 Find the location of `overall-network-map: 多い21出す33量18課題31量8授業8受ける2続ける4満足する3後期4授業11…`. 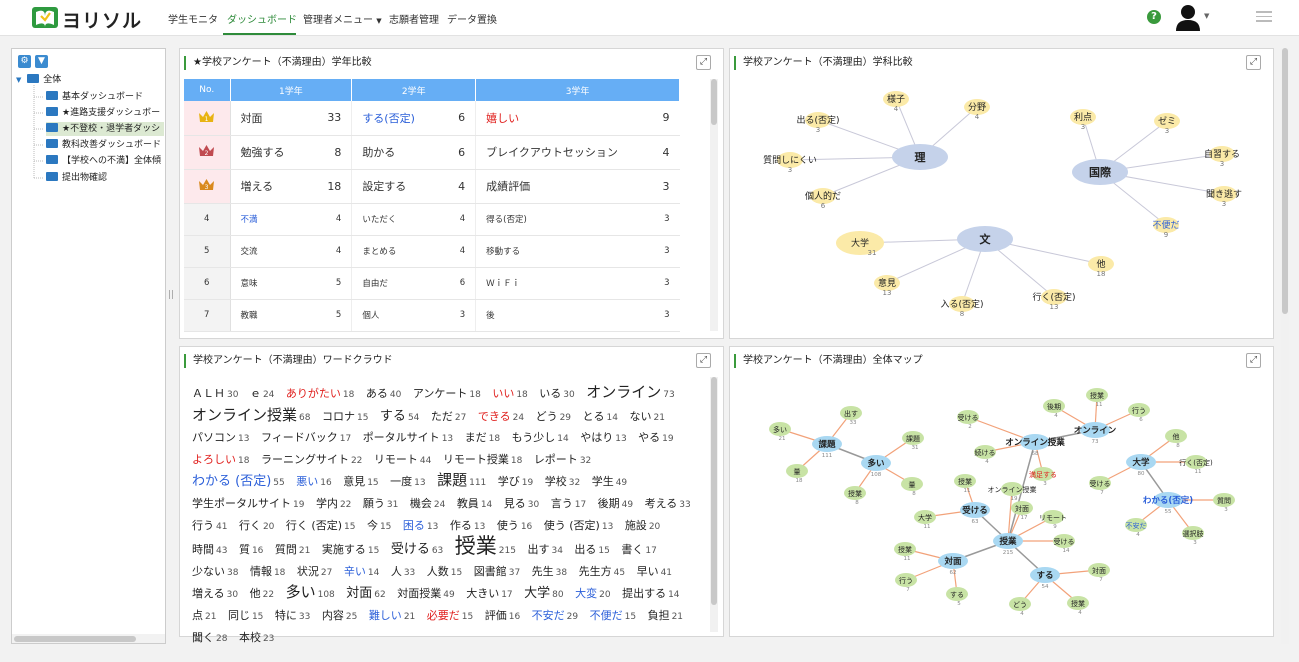

overall-network-map: 多い21出す33量18課題31量8授業8受ける2続ける4満足する3後期4授業11… is located at coordinates (1002, 502).